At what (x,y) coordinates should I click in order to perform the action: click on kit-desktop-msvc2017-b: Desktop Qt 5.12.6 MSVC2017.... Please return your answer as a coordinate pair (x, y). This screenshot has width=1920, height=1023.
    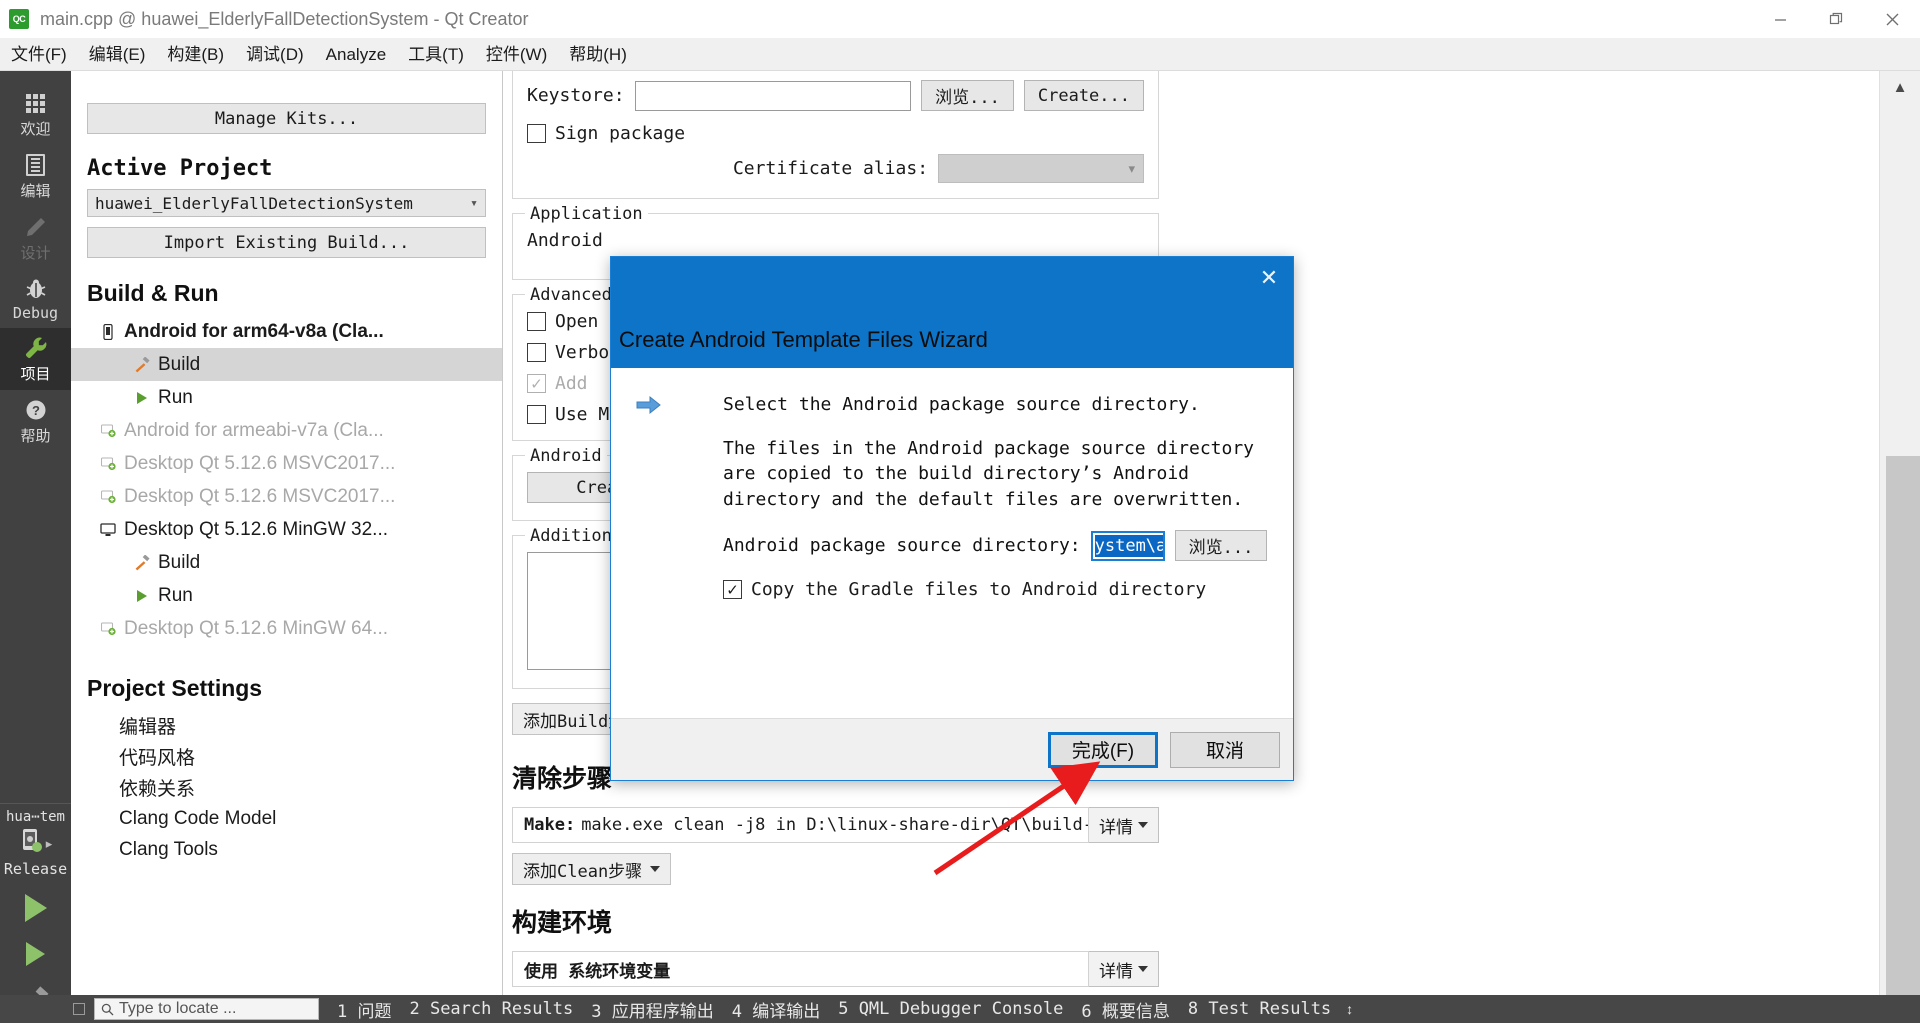
    Looking at the image, I should click on (286, 496).